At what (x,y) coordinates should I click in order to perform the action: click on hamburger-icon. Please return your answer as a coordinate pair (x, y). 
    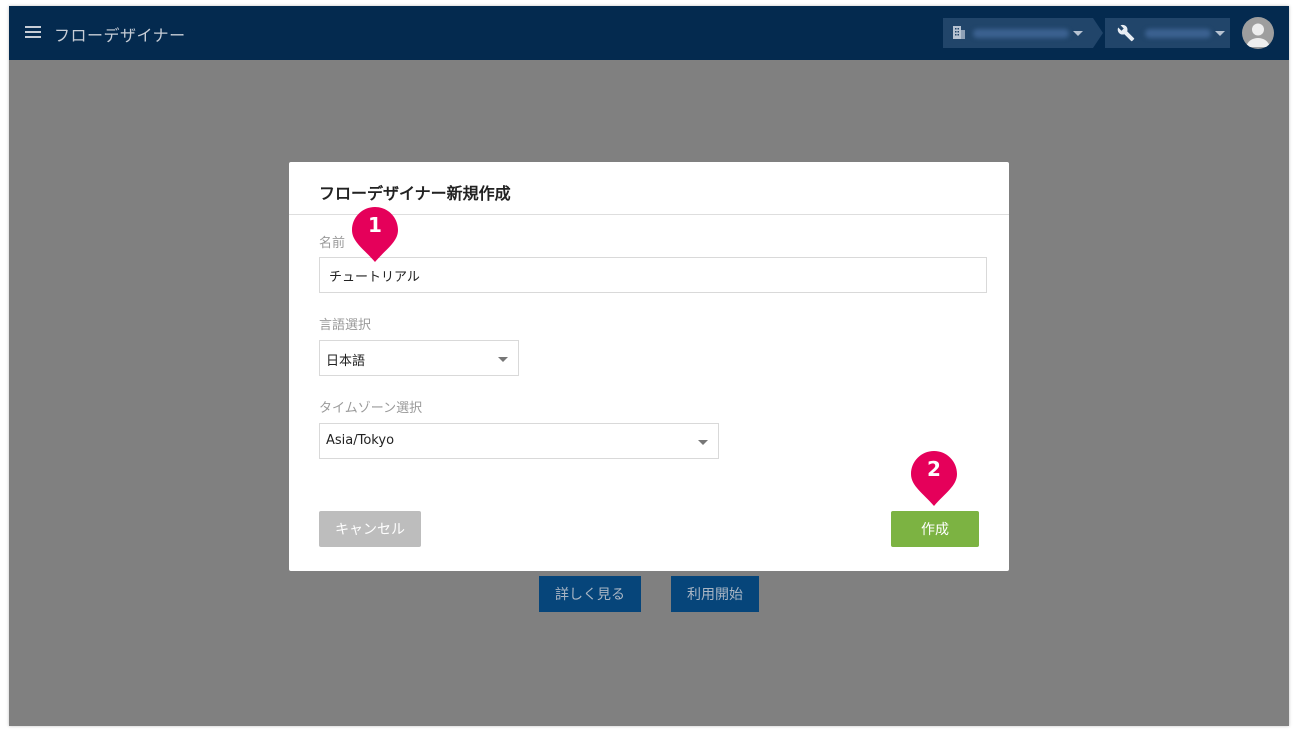
    Looking at the image, I should click on (33, 33).